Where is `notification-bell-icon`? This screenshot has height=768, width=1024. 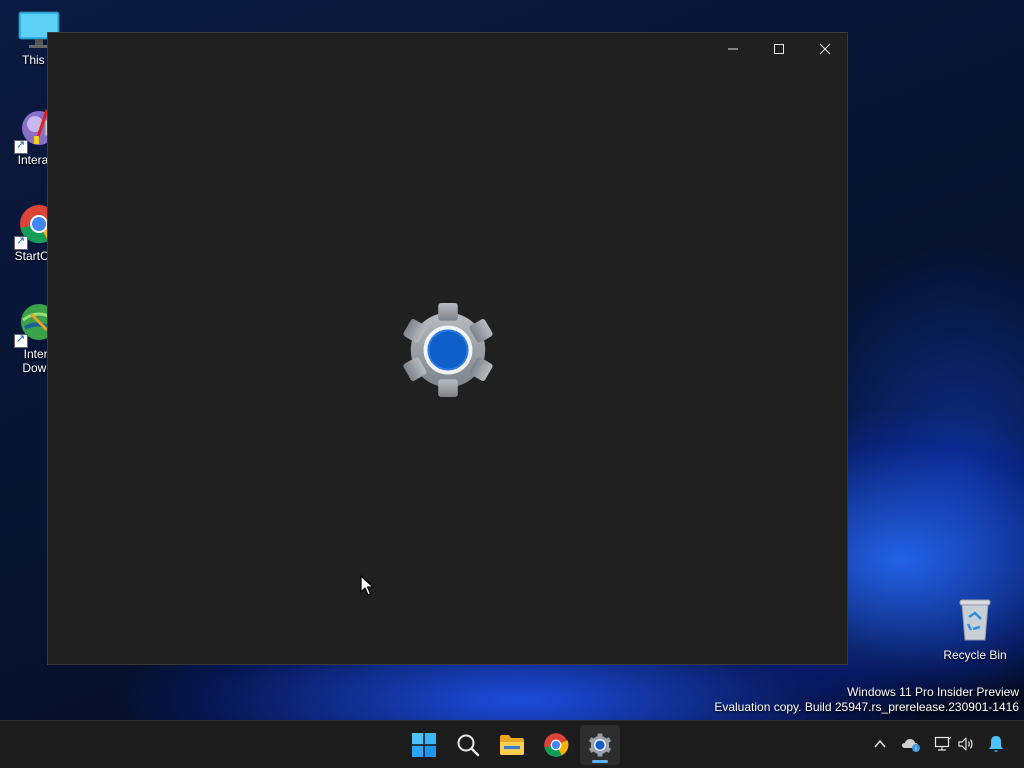
notification-bell-icon is located at coordinates (996, 744).